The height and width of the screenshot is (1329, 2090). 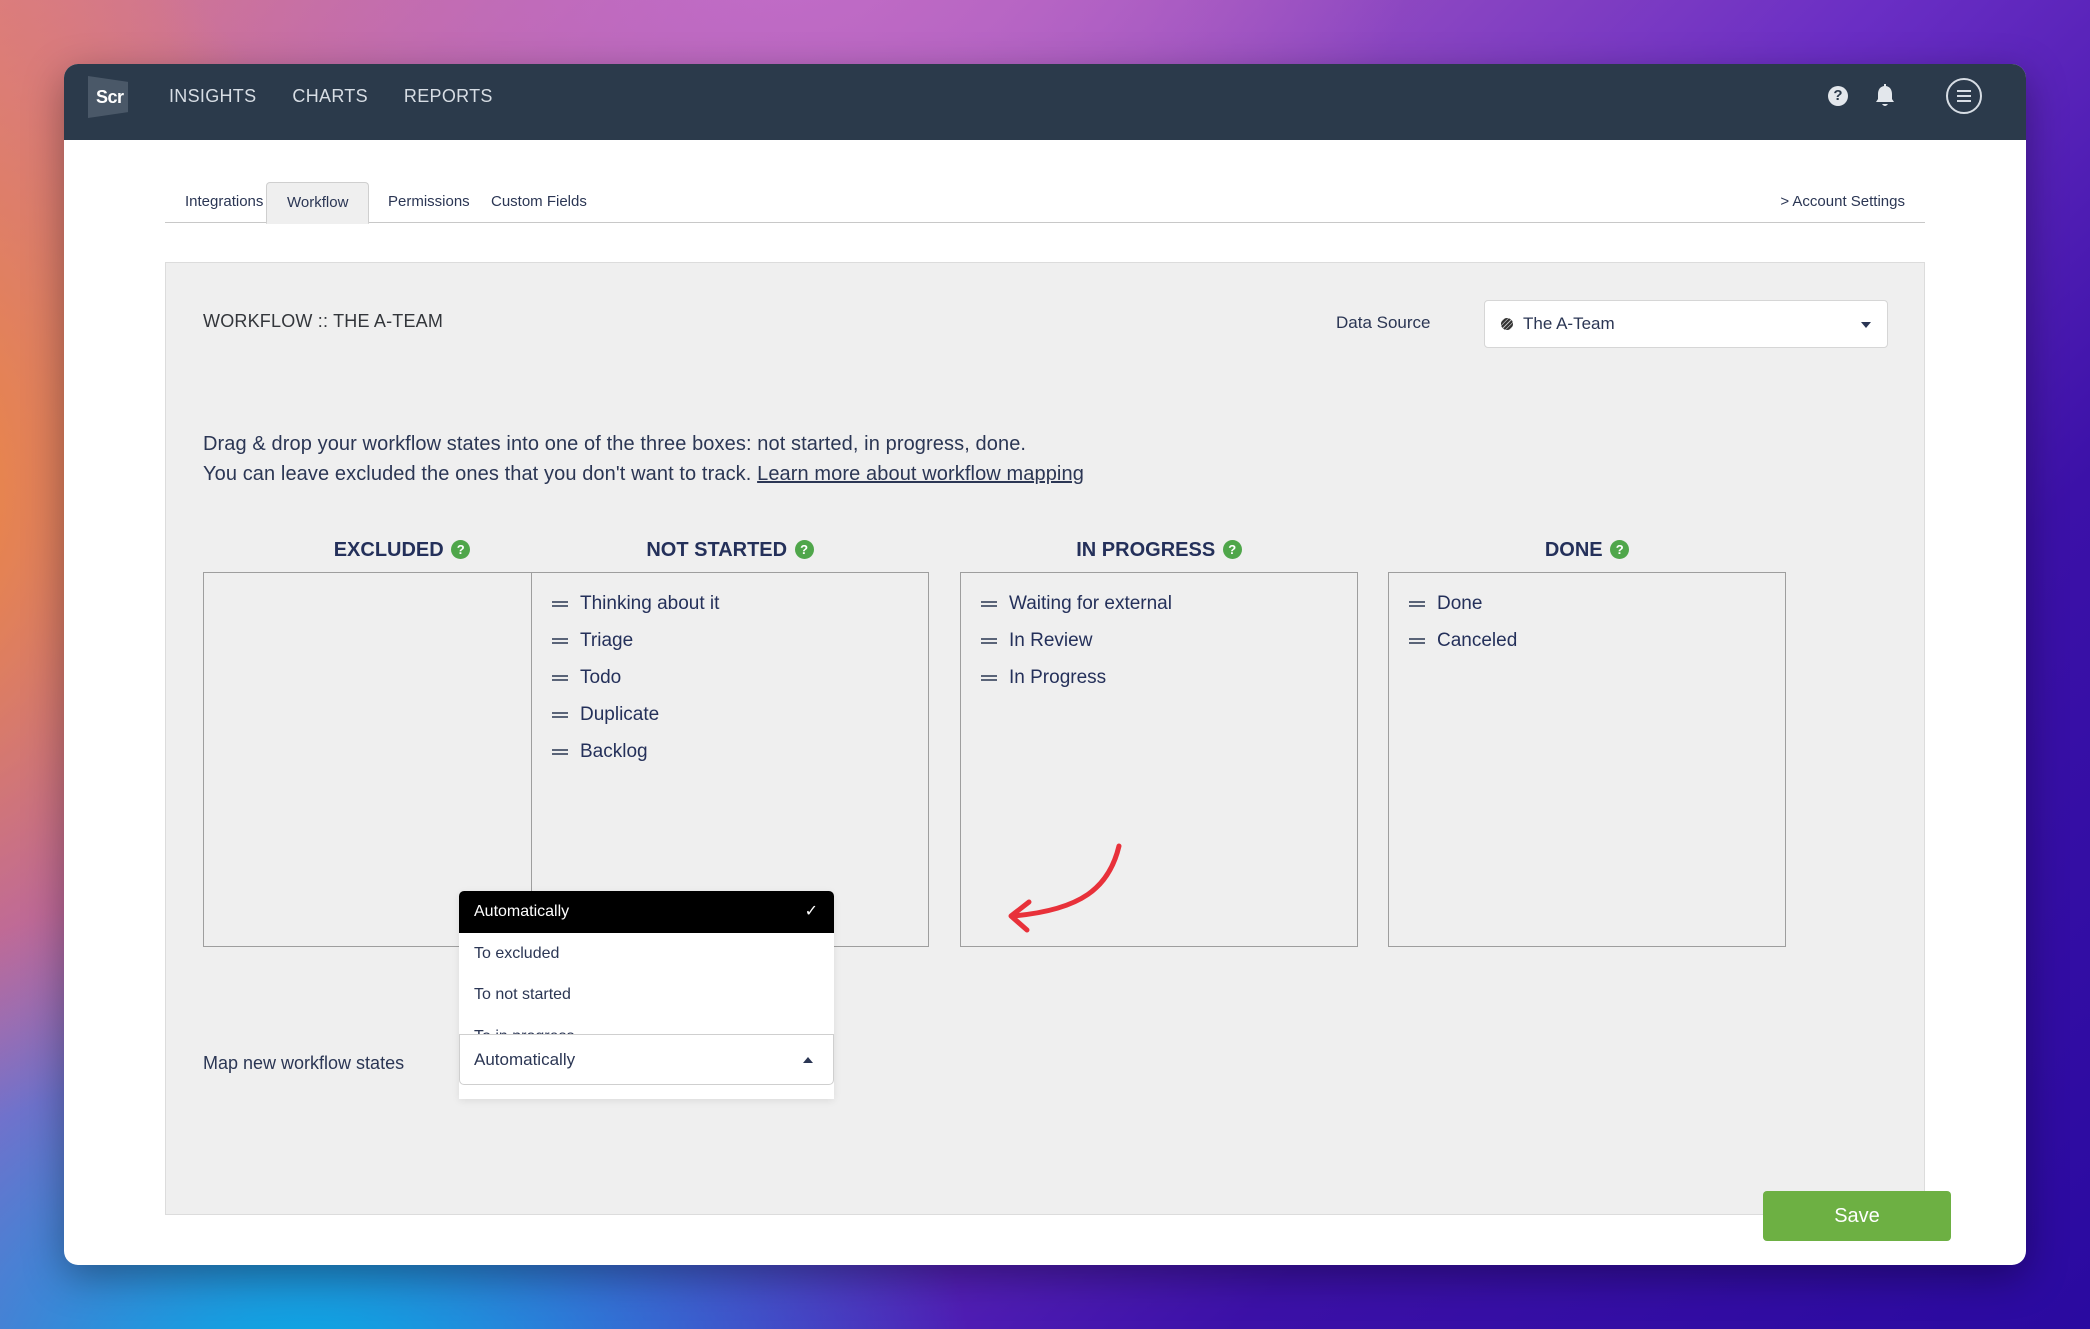 What do you see at coordinates (1587, 759) in the screenshot?
I see `drop-zone-done: Done Canceled` at bounding box center [1587, 759].